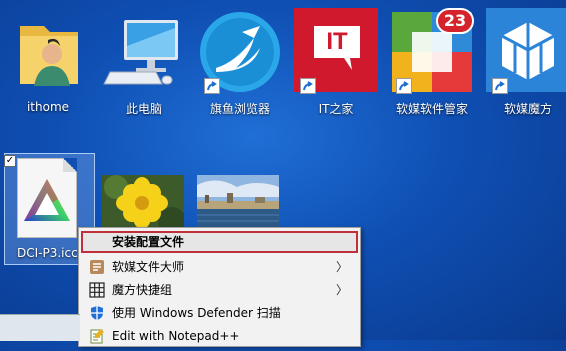  I want to click on desktop-icon-ithome-app: IT IT之家, so click(336, 61).